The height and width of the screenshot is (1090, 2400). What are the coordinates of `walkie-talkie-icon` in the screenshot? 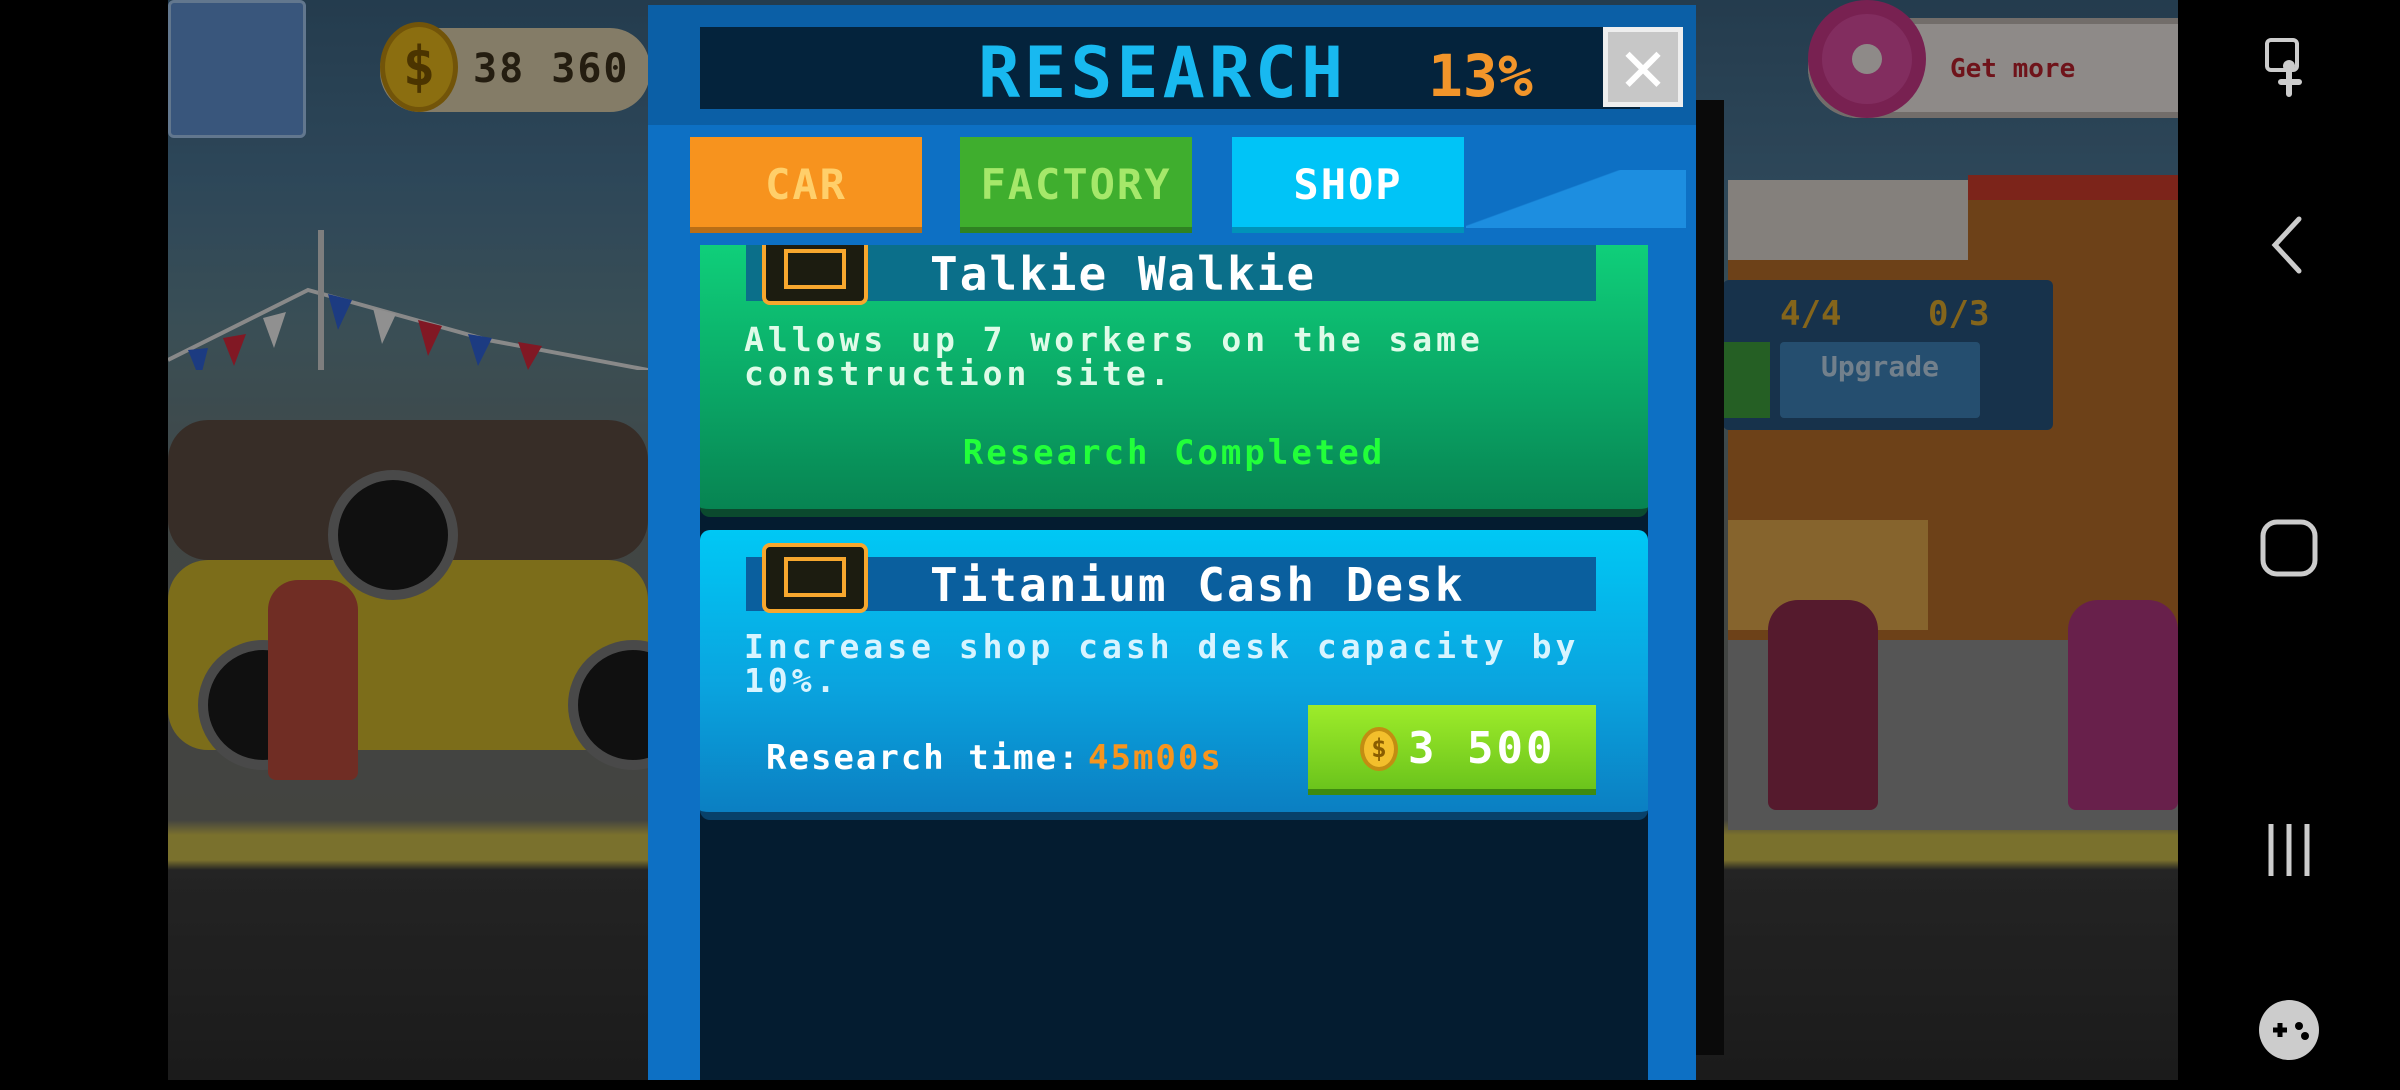 It's located at (815, 275).